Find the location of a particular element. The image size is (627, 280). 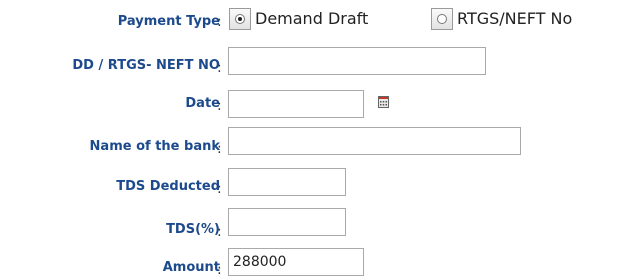

radio-selected-dot-icon is located at coordinates (240, 19).